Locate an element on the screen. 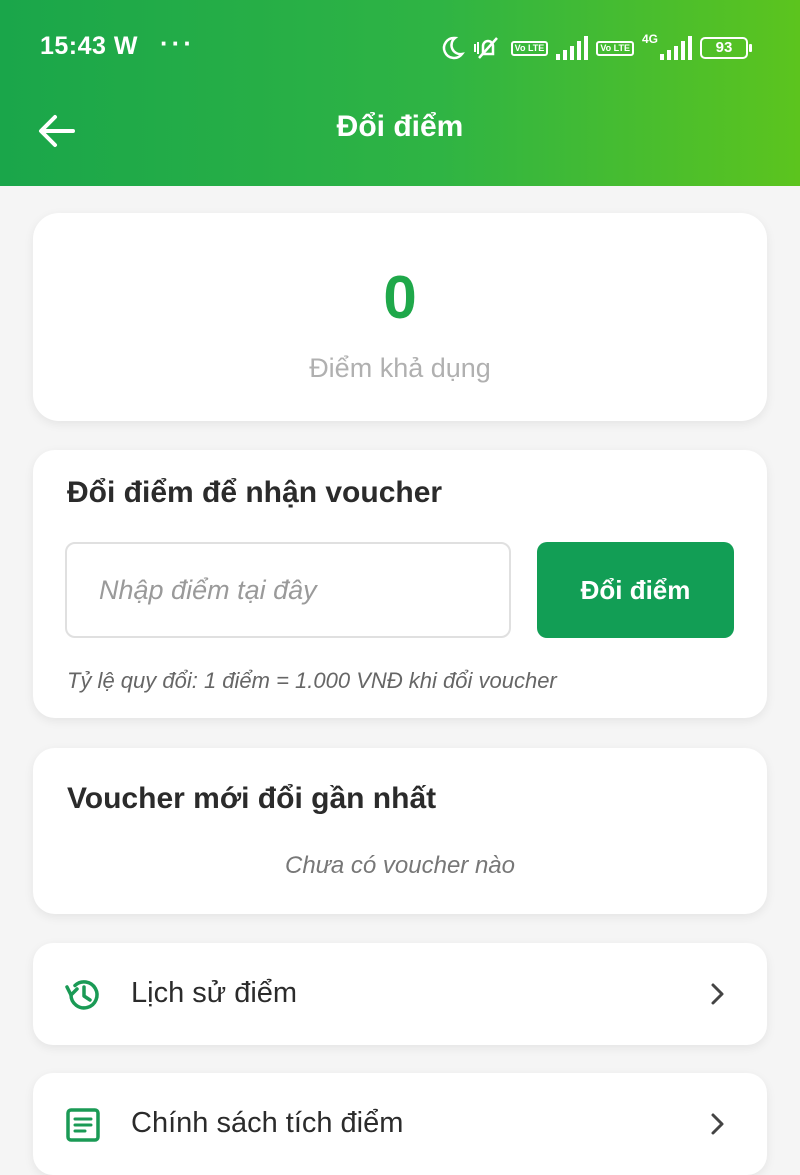 The image size is (800, 1175). points-value: 0 is located at coordinates (400, 297).